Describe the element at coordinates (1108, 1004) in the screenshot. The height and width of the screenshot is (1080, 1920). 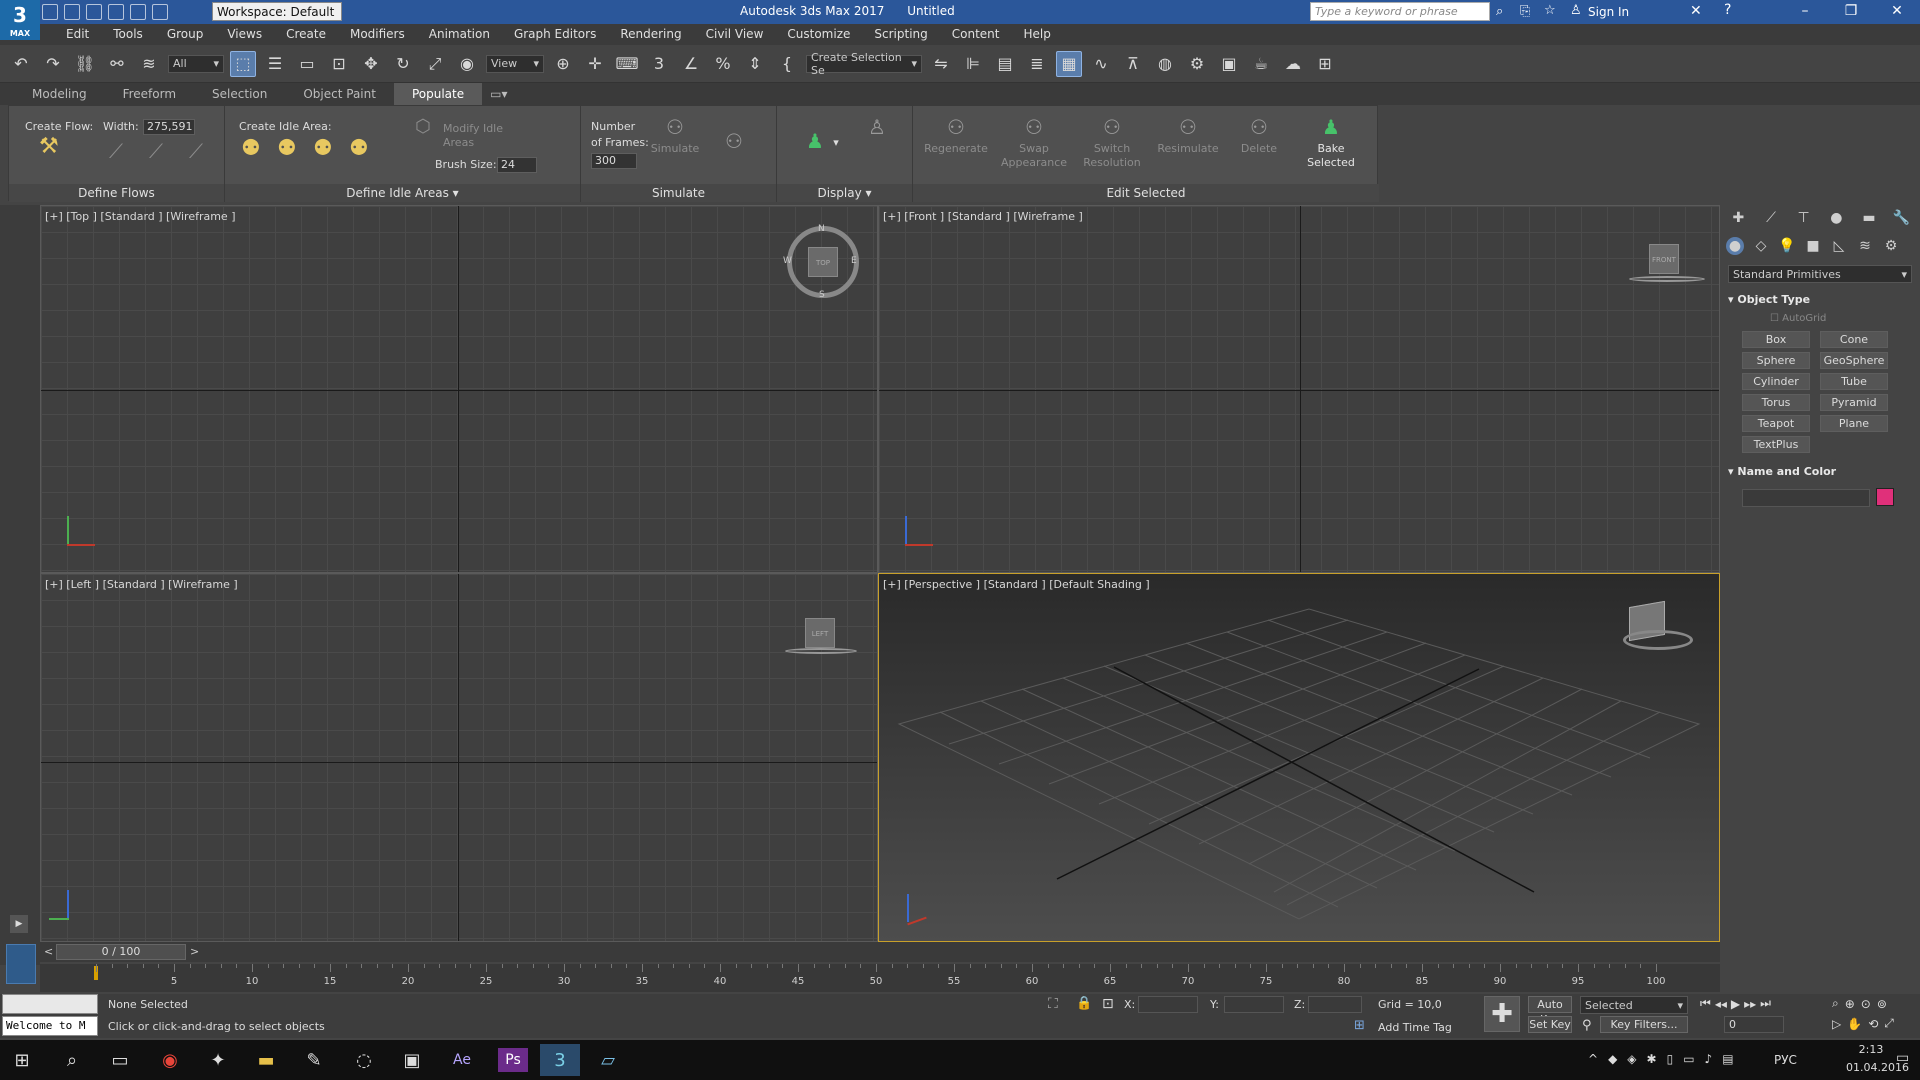
I see `absolute-mode-icon: ⊡` at that location.